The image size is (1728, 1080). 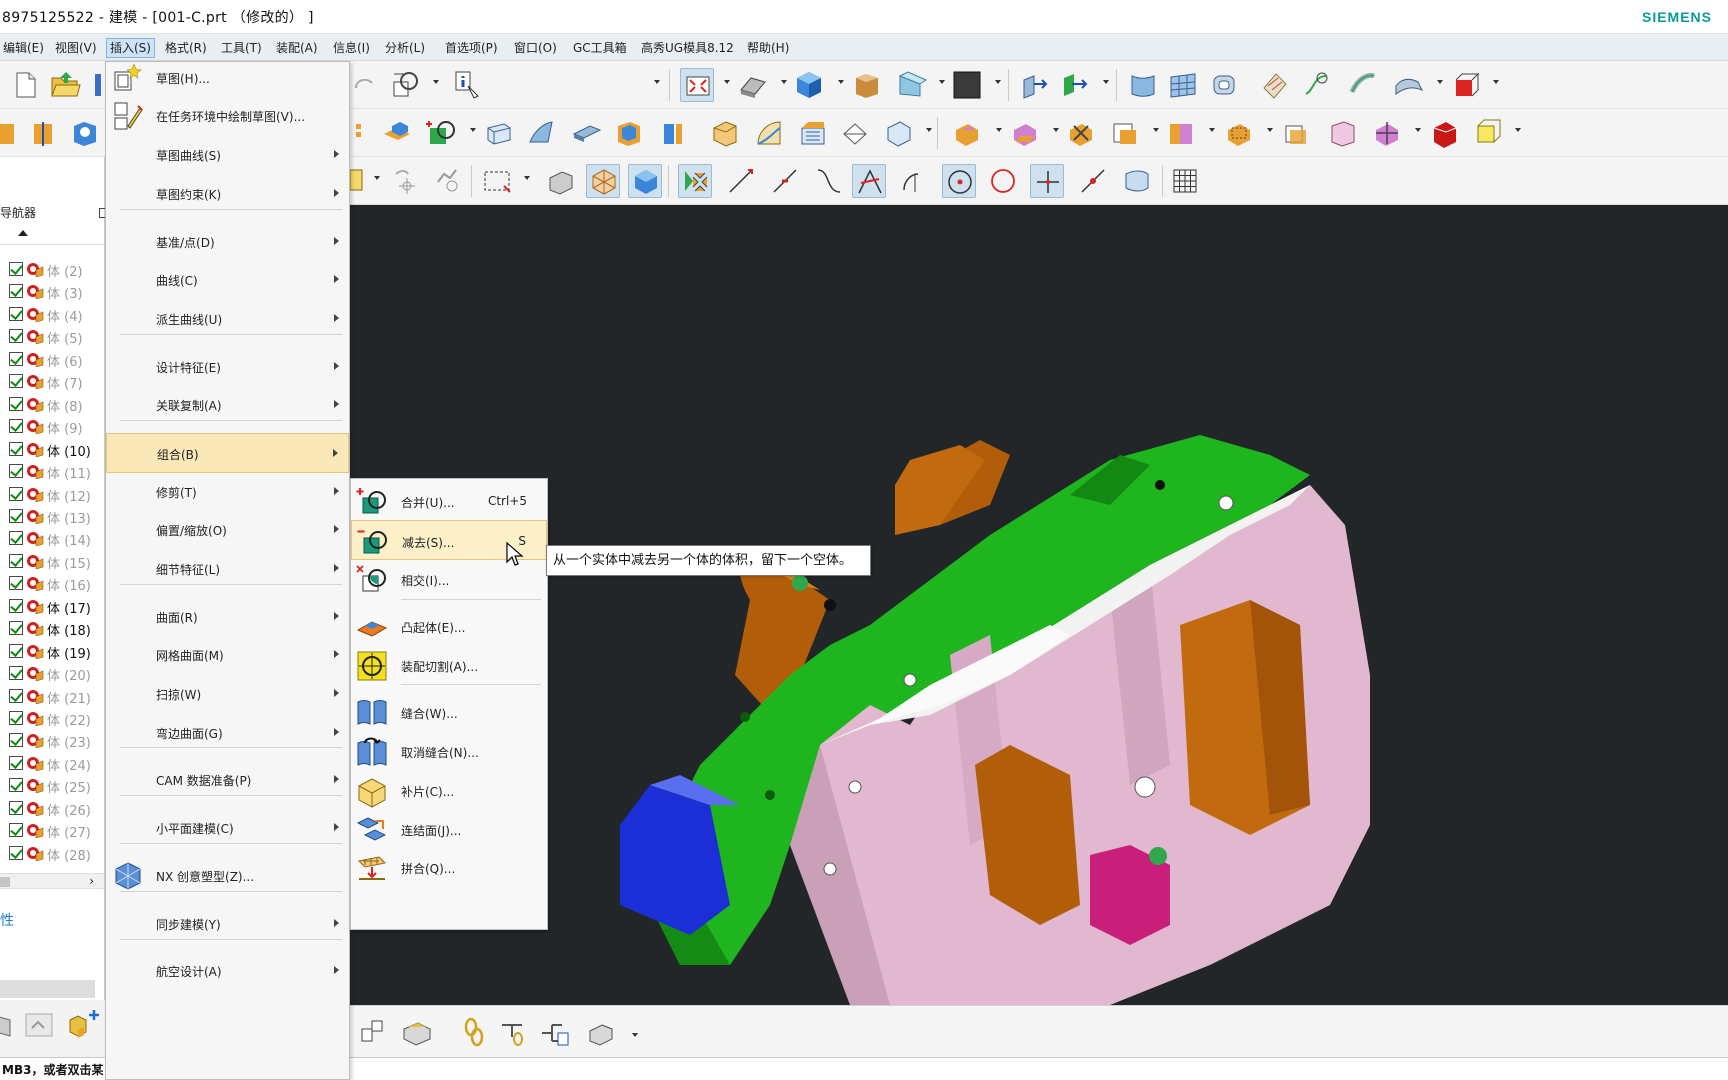 I want to click on flange-surface-icon, so click(x=1409, y=85).